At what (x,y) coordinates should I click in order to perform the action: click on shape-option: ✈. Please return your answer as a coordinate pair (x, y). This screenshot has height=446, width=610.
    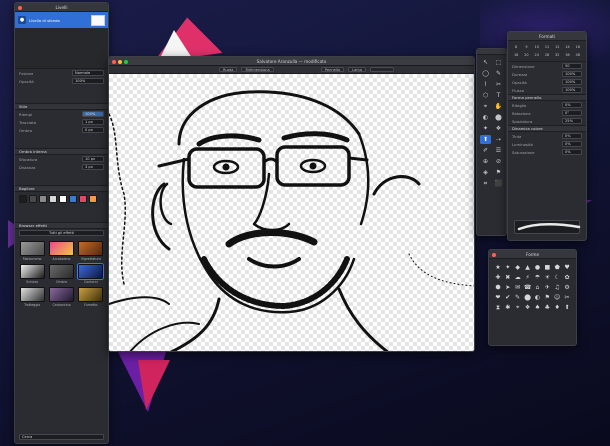
    Looking at the image, I should click on (547, 287).